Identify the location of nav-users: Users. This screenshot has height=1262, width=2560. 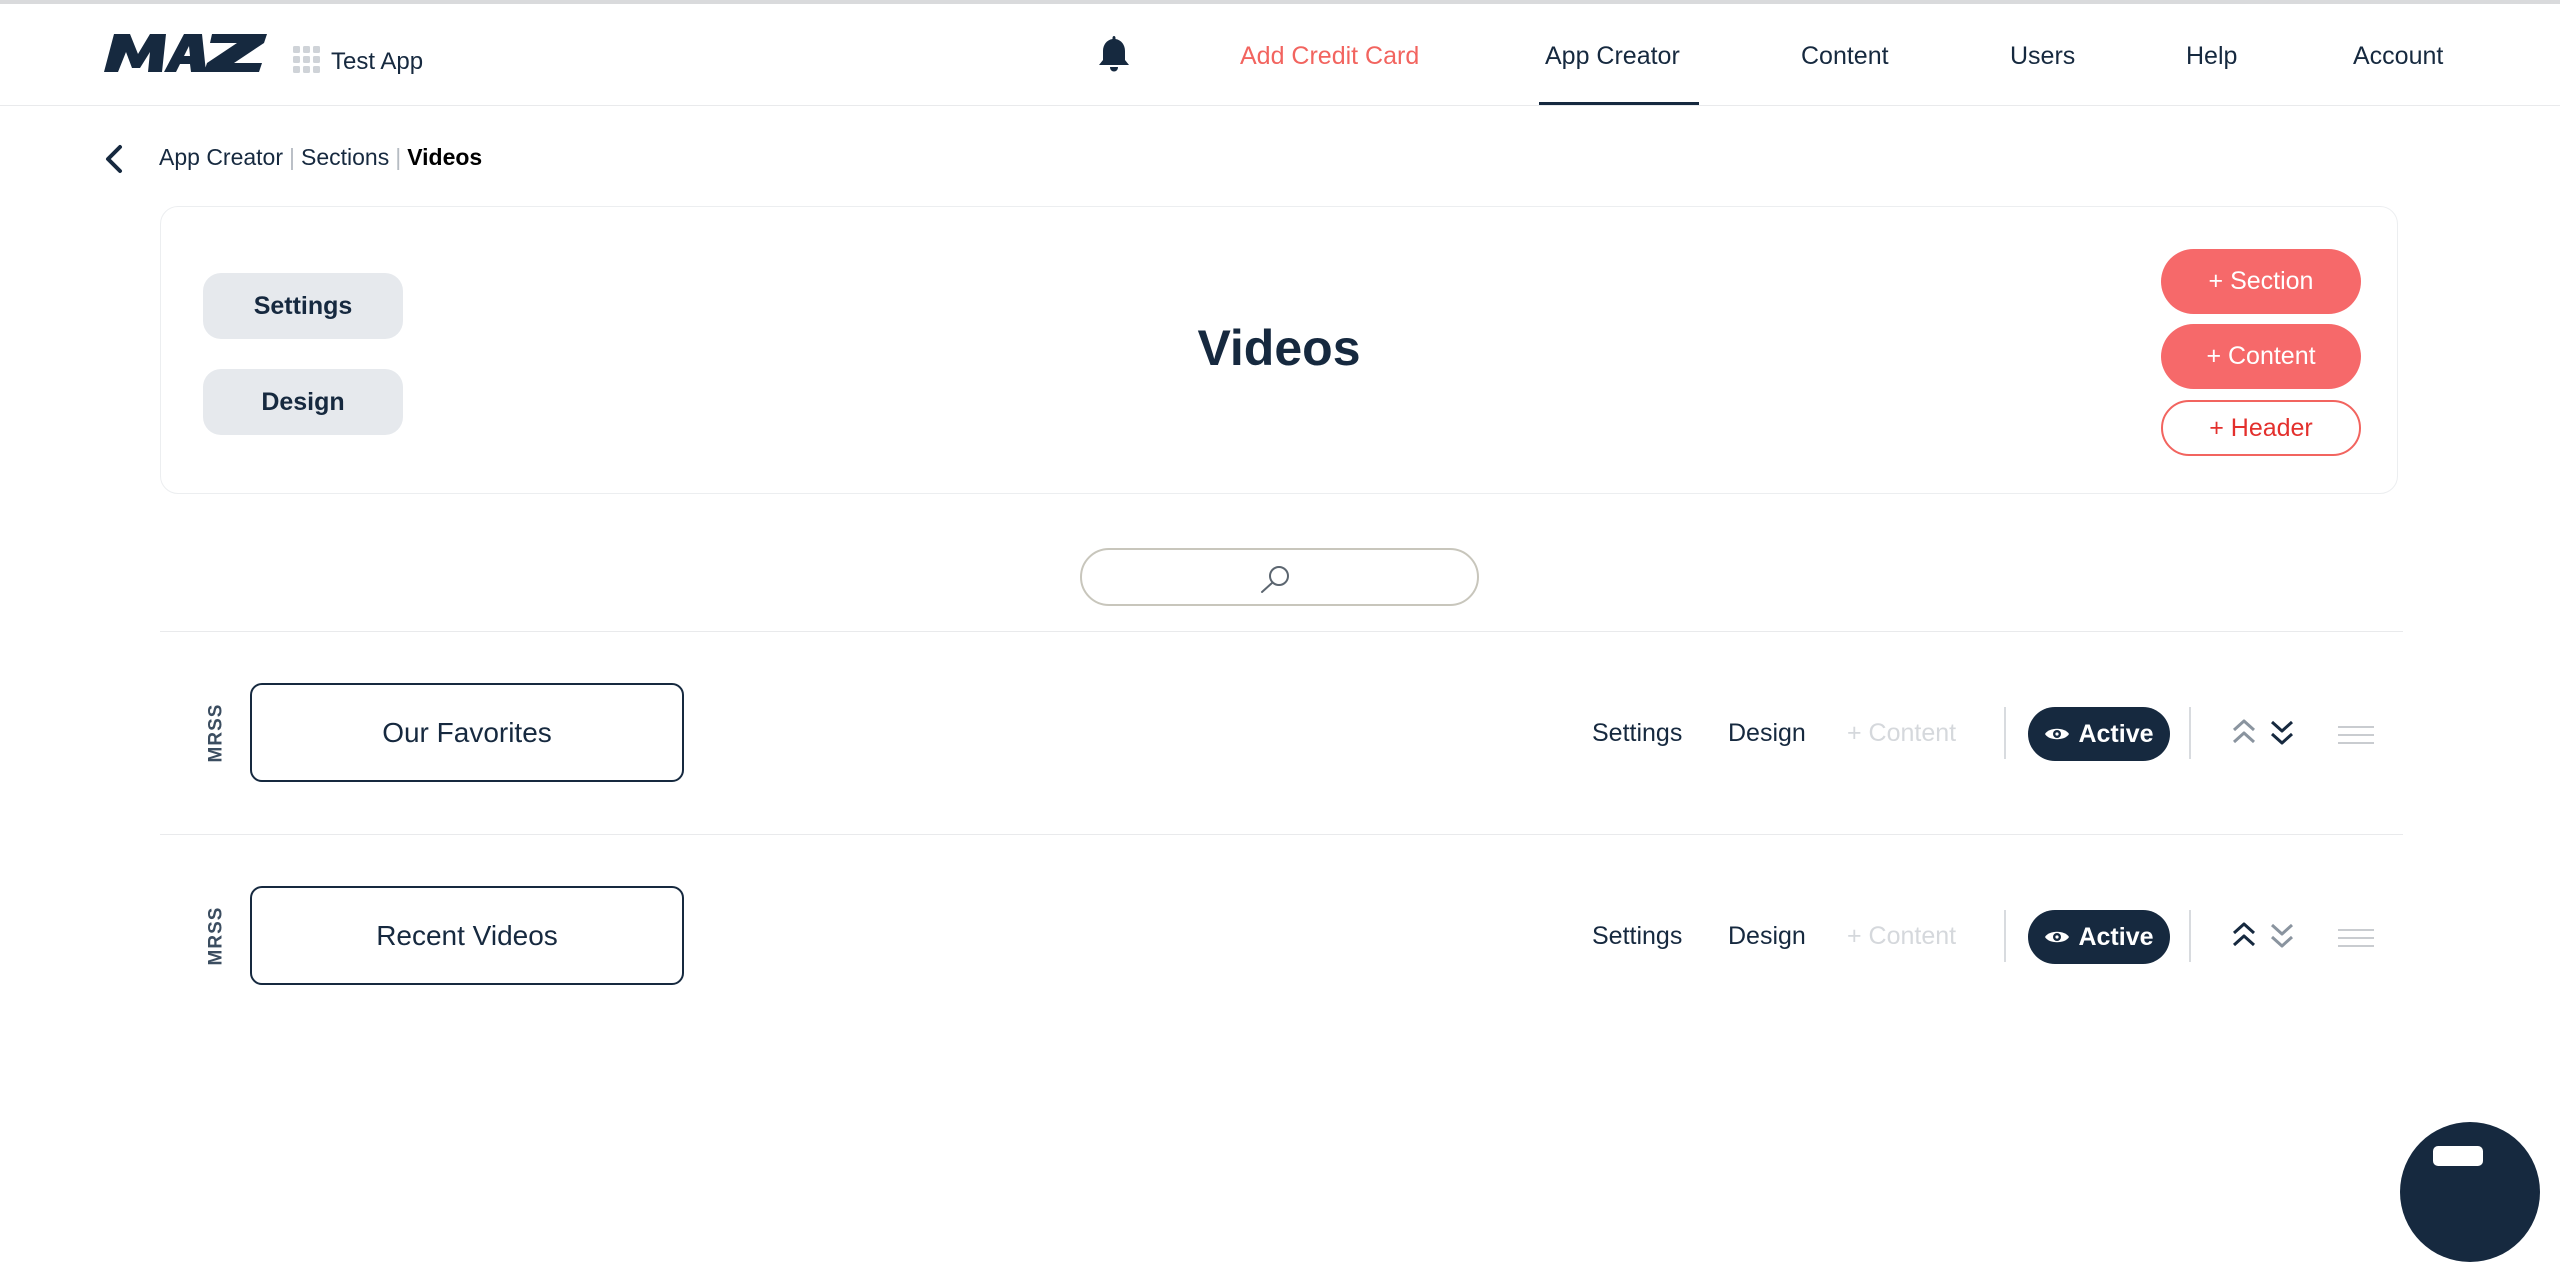
(2042, 56).